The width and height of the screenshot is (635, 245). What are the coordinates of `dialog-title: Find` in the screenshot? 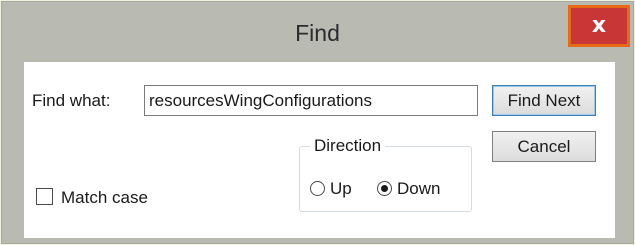 It's located at (317, 33).